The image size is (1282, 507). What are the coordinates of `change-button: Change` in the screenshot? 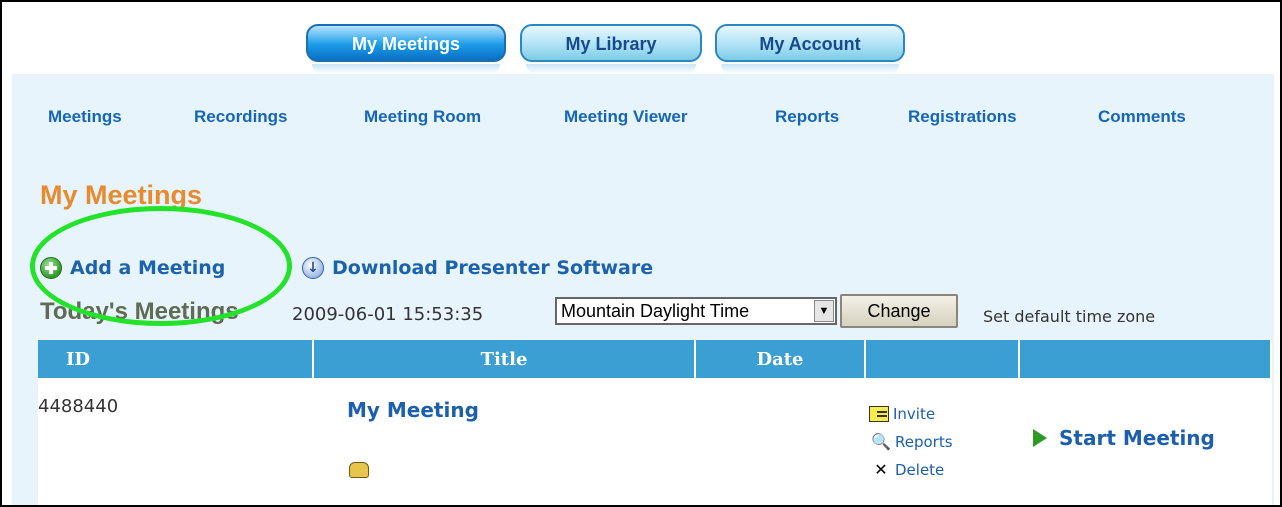 It's located at (899, 311).